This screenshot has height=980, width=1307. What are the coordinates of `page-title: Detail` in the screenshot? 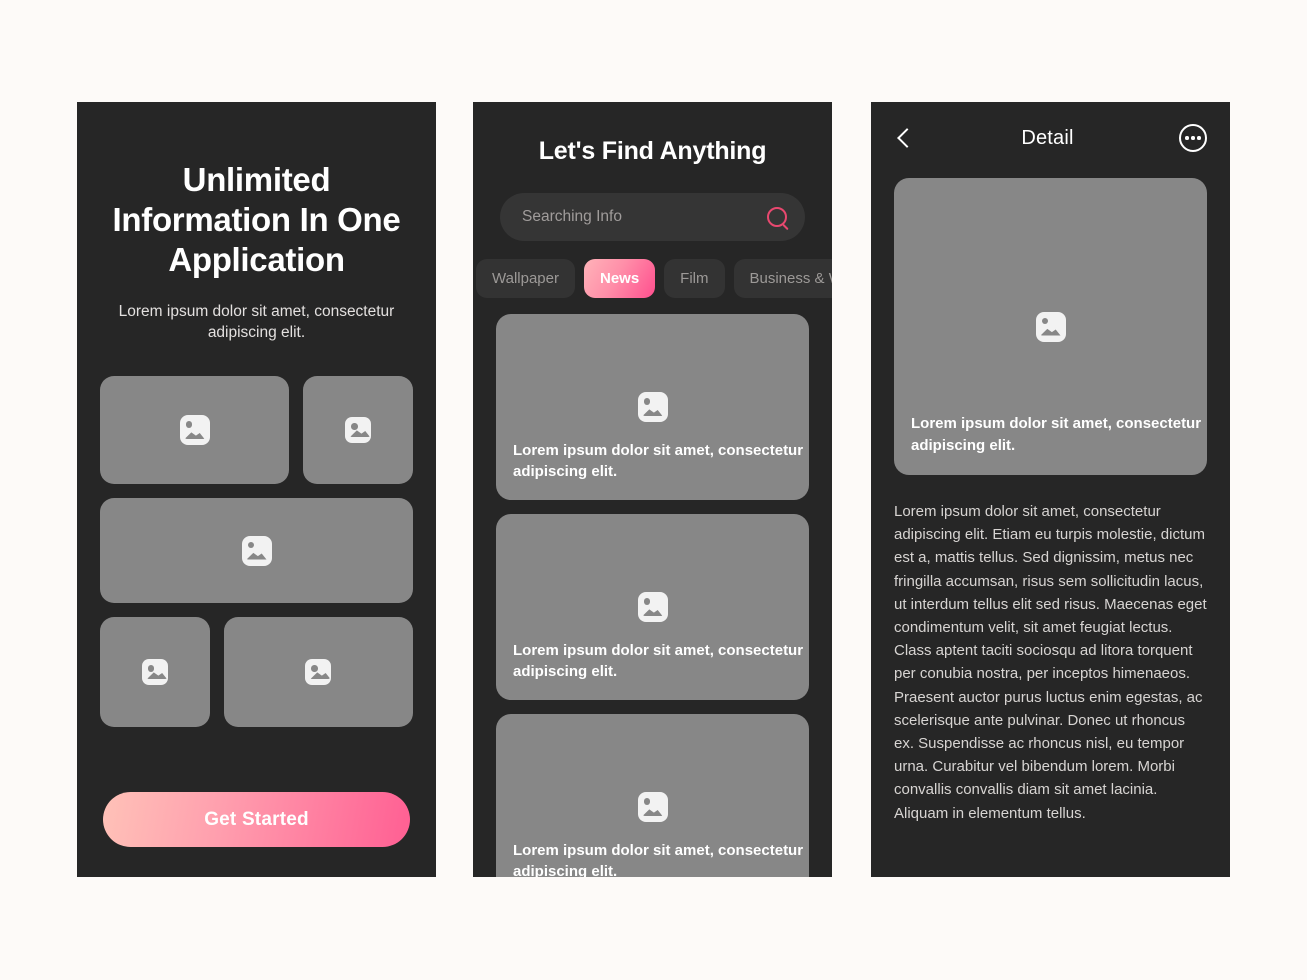 It's located at (1047, 137).